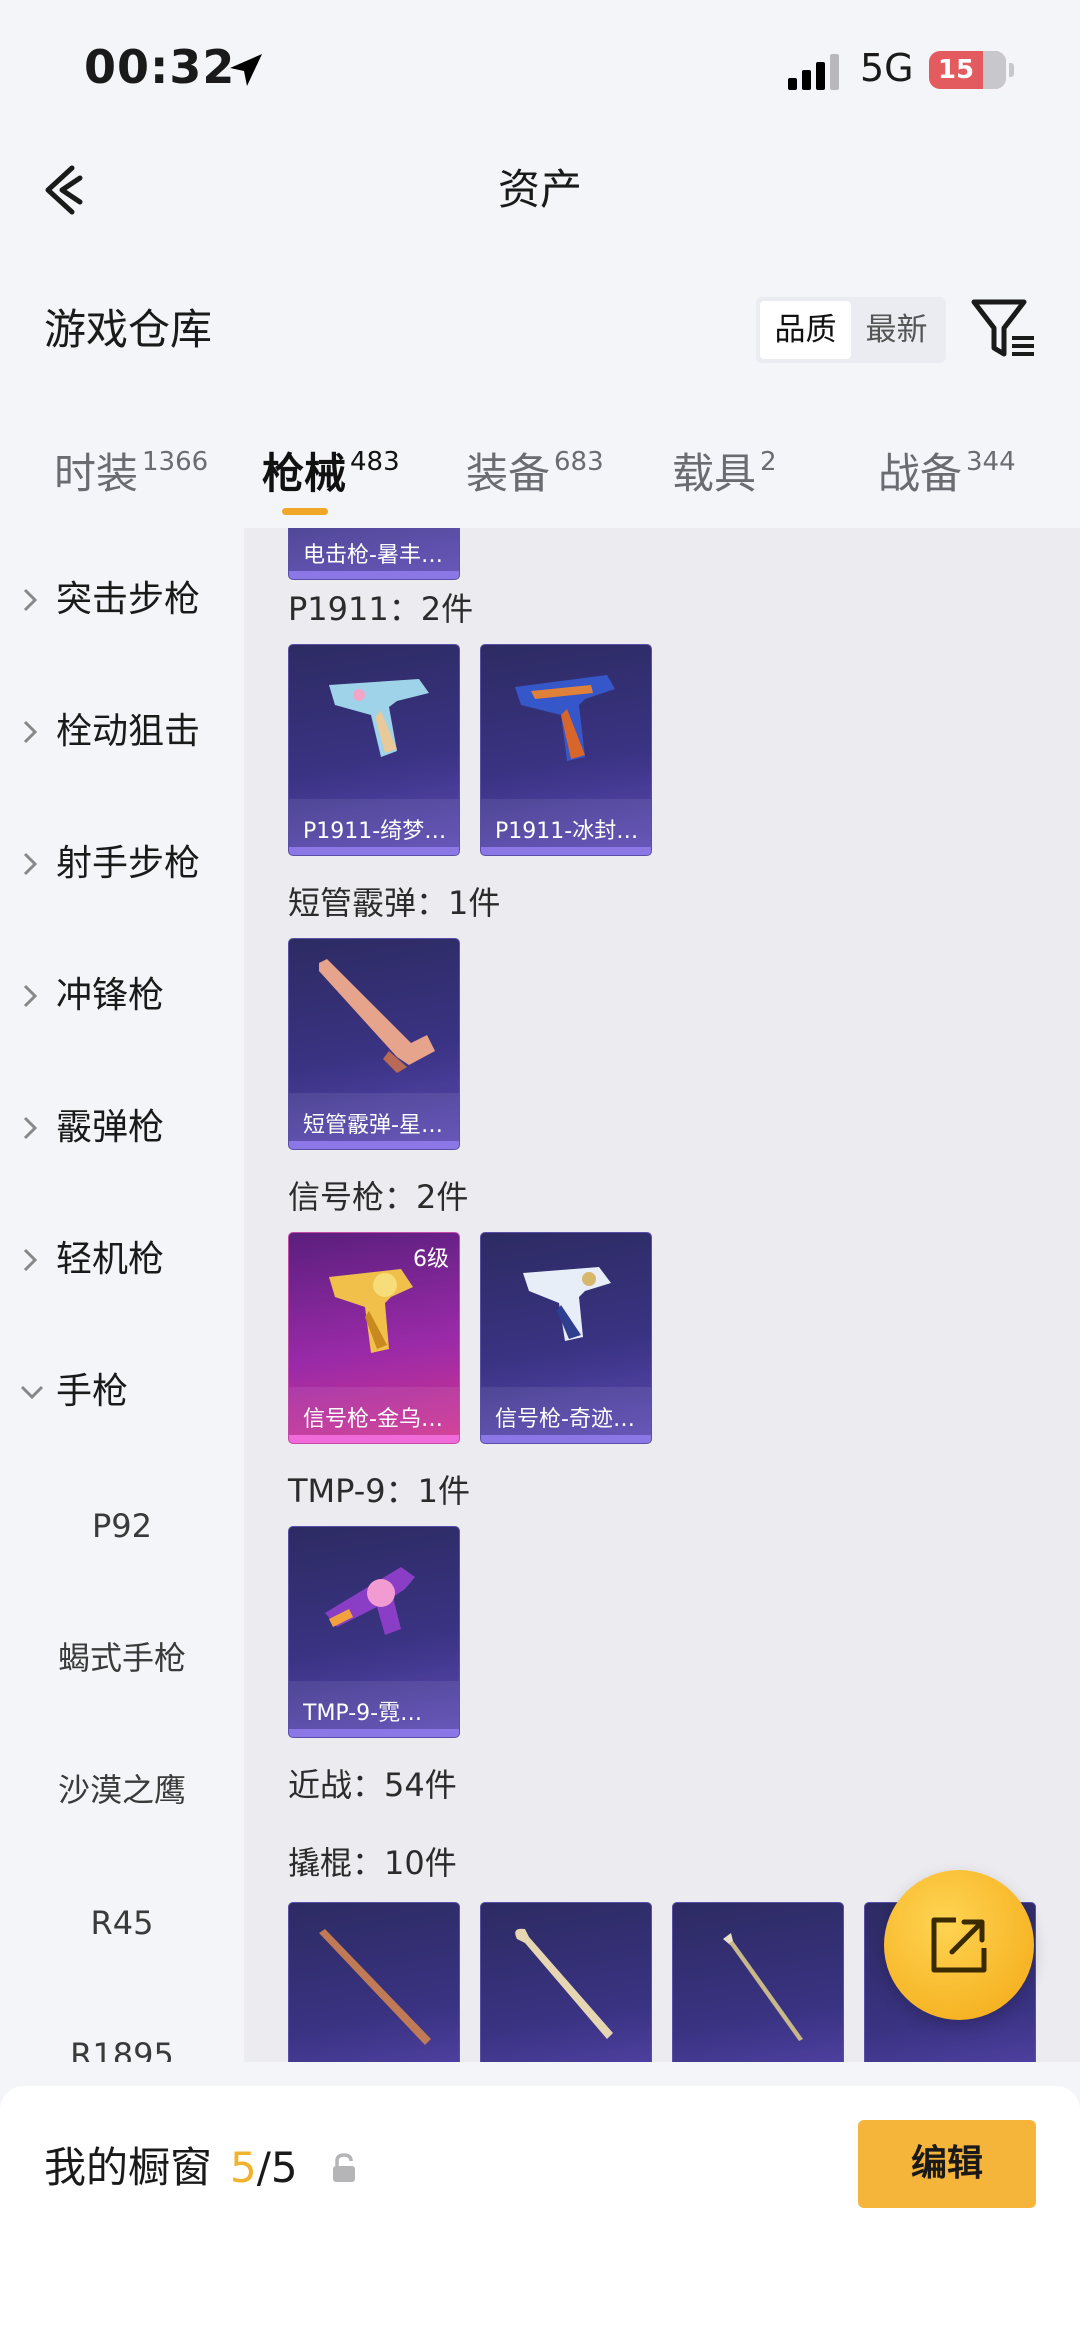 The width and height of the screenshot is (1080, 2337). Describe the element at coordinates (110, 1259) in the screenshot. I see `sidebar-item-label: 轻机枪` at that location.